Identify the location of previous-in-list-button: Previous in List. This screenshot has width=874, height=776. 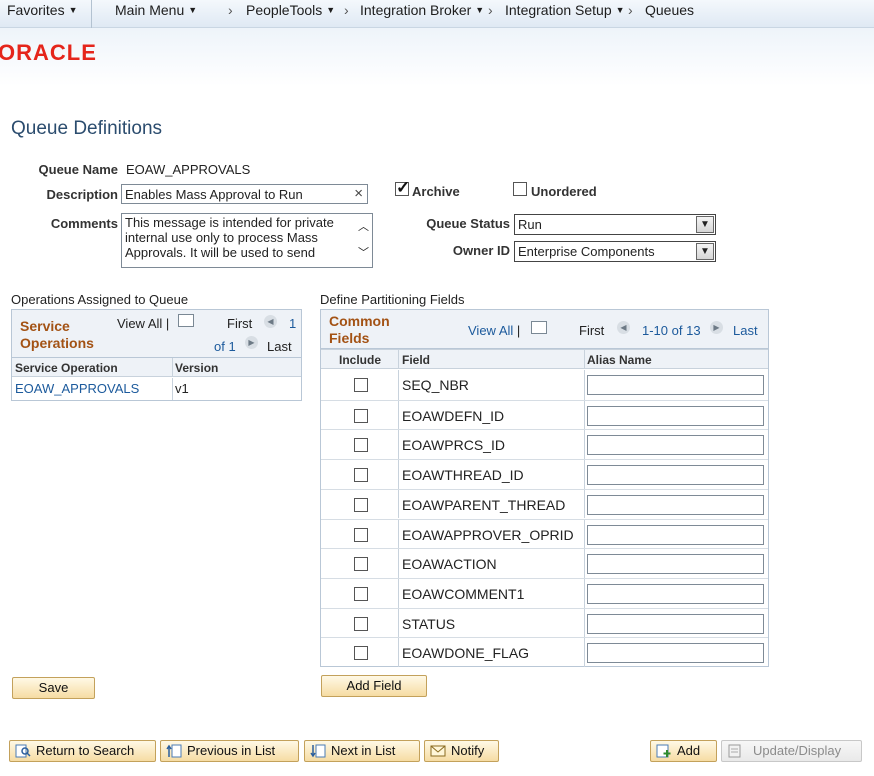
(229, 751).